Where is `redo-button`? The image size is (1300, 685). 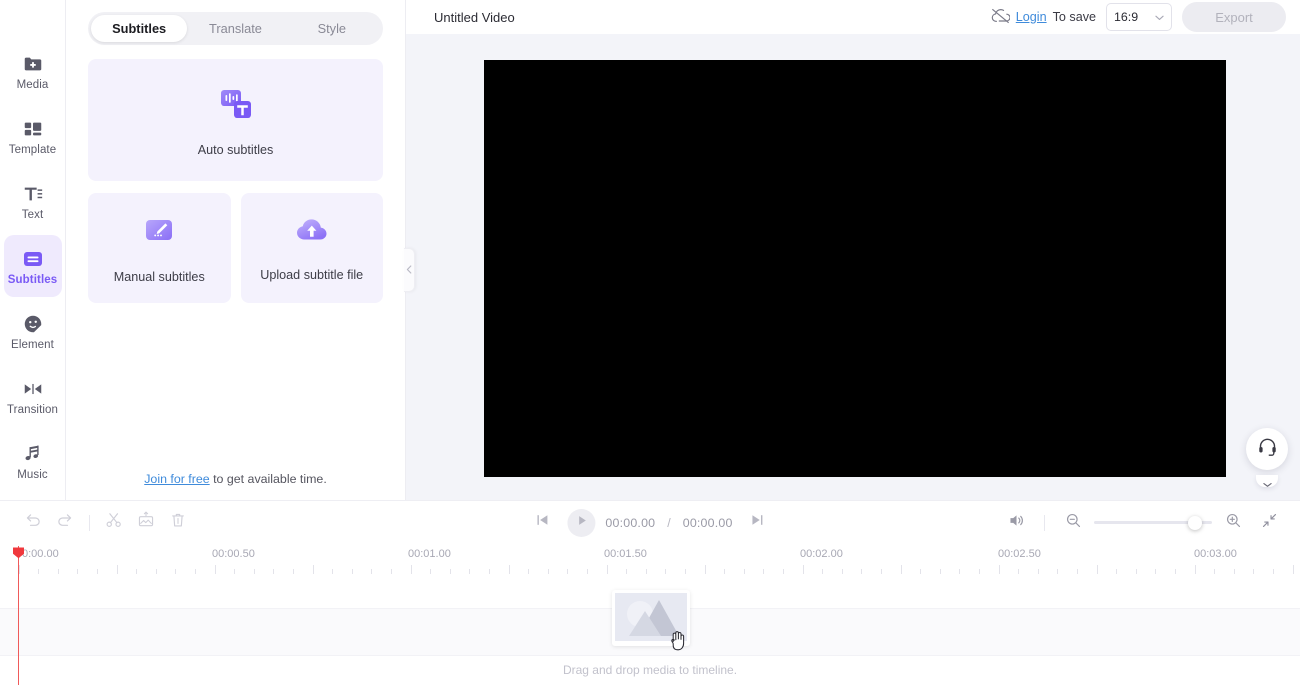 redo-button is located at coordinates (65, 523).